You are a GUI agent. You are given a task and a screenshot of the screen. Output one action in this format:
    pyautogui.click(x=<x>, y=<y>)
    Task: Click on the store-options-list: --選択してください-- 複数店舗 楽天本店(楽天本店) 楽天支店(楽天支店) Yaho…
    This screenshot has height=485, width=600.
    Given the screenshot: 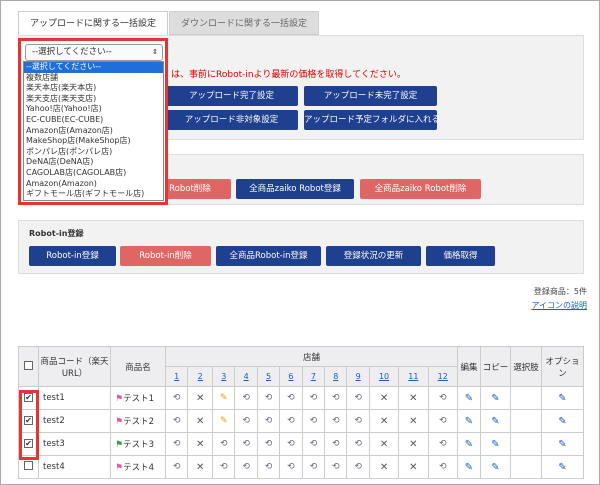 What is the action you would take?
    pyautogui.click(x=93, y=131)
    